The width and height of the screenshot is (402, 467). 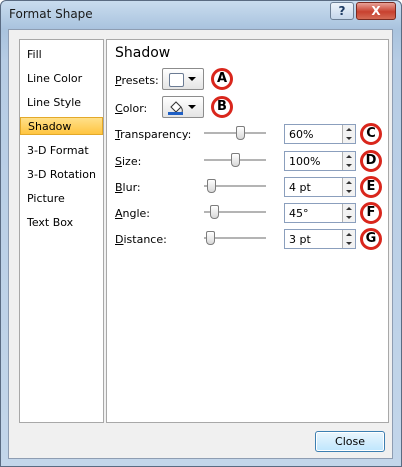 What do you see at coordinates (371, 187) in the screenshot?
I see `callout-e: E` at bounding box center [371, 187].